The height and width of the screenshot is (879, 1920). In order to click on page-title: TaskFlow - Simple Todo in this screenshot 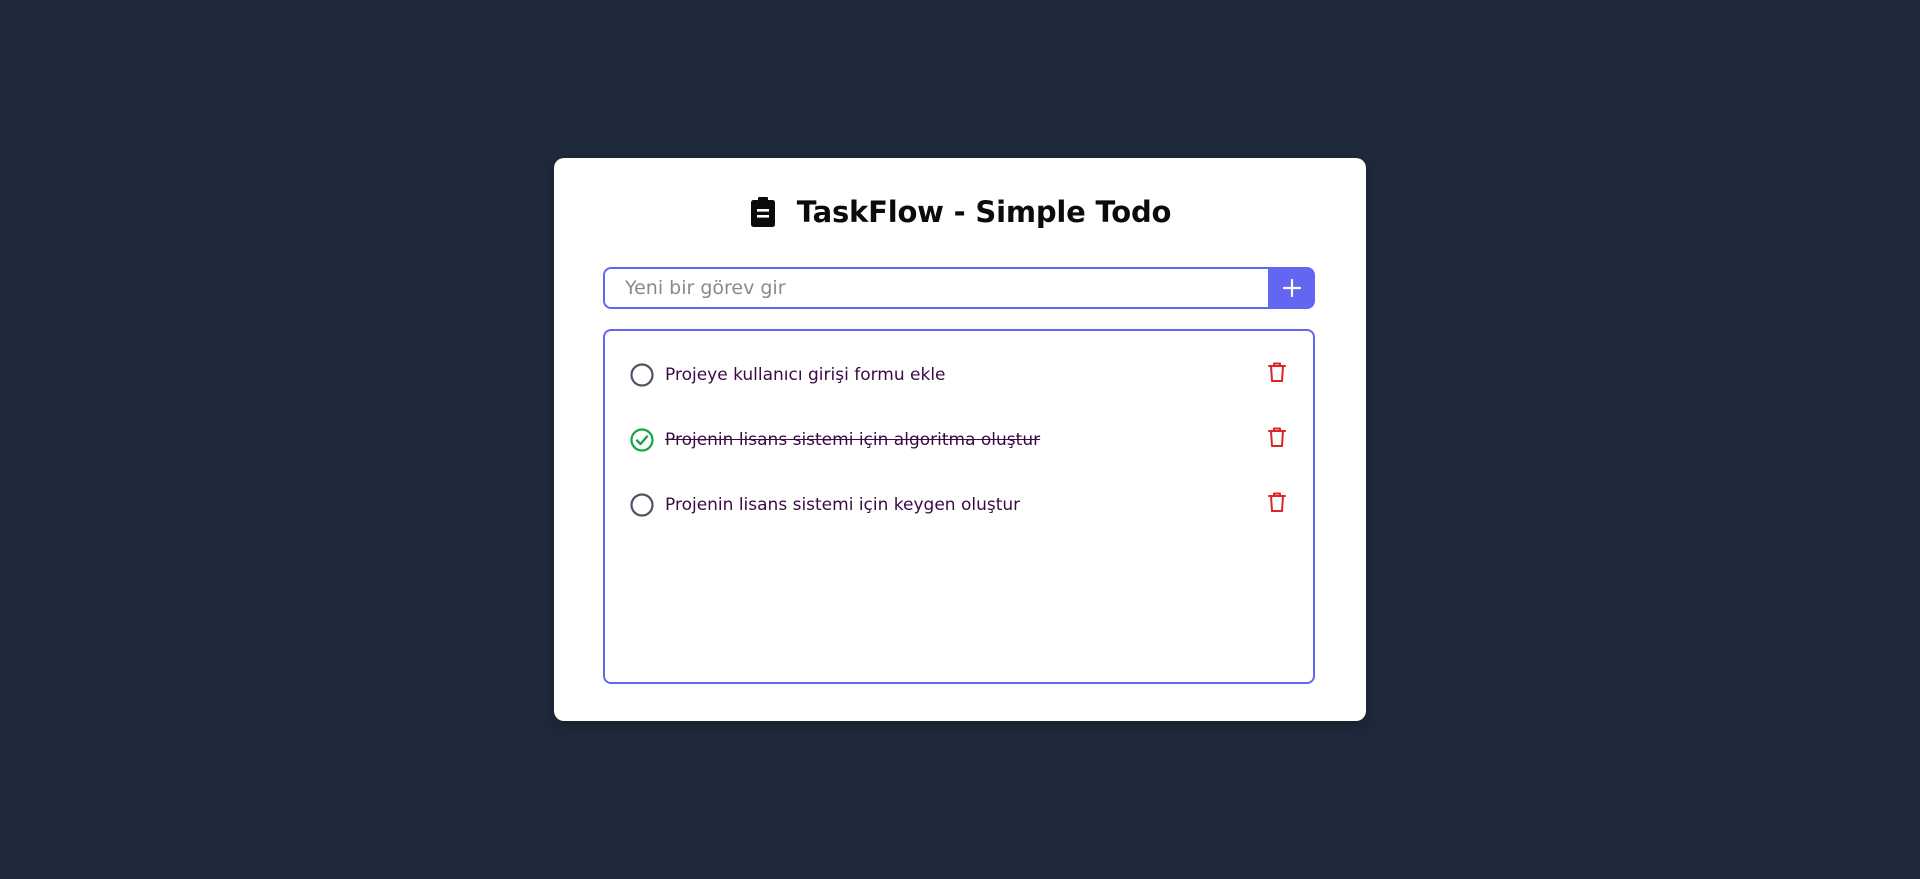, I will do `click(984, 212)`.